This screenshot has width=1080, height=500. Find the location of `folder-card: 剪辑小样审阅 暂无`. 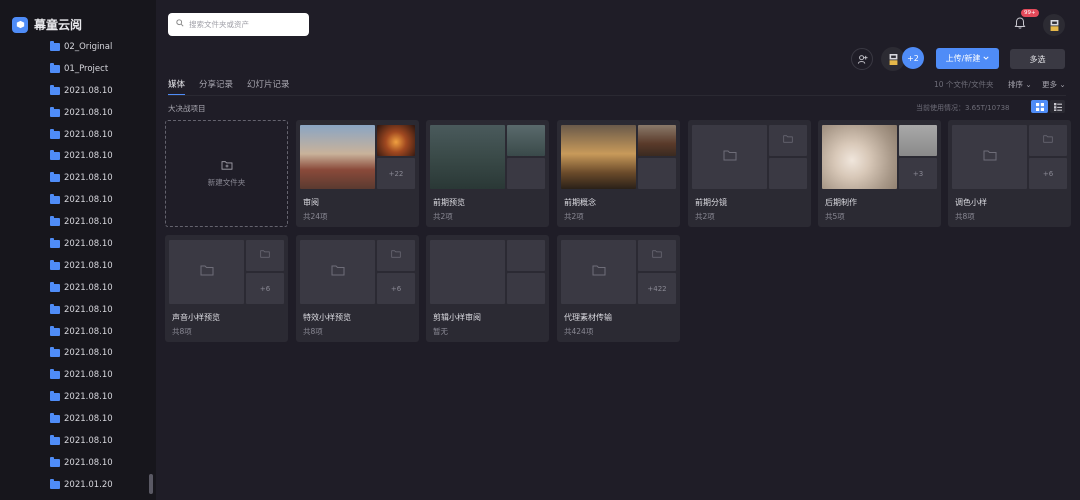

folder-card: 剪辑小样审阅 暂无 is located at coordinates (487, 288).